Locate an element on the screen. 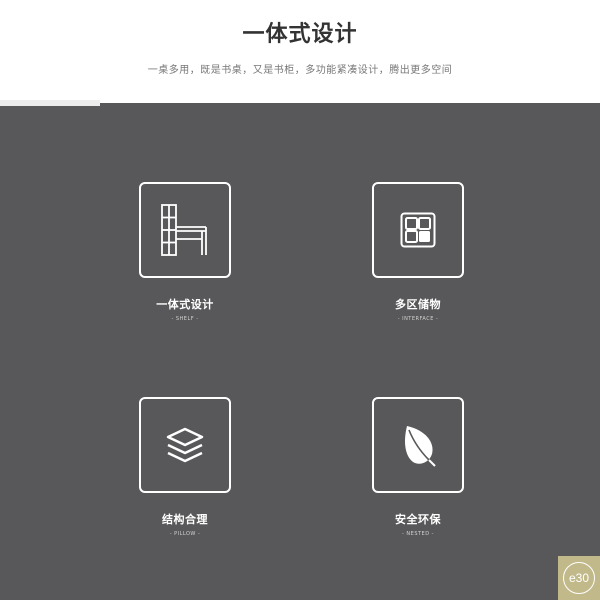  feature-title: 多区储物 is located at coordinates (418, 304).